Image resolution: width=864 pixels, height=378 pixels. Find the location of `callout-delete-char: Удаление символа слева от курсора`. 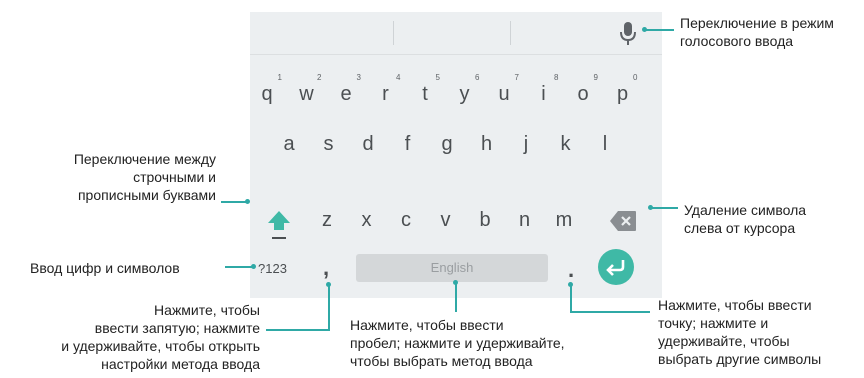

callout-delete-char: Удаление символа слева от курсора is located at coordinates (745, 219).